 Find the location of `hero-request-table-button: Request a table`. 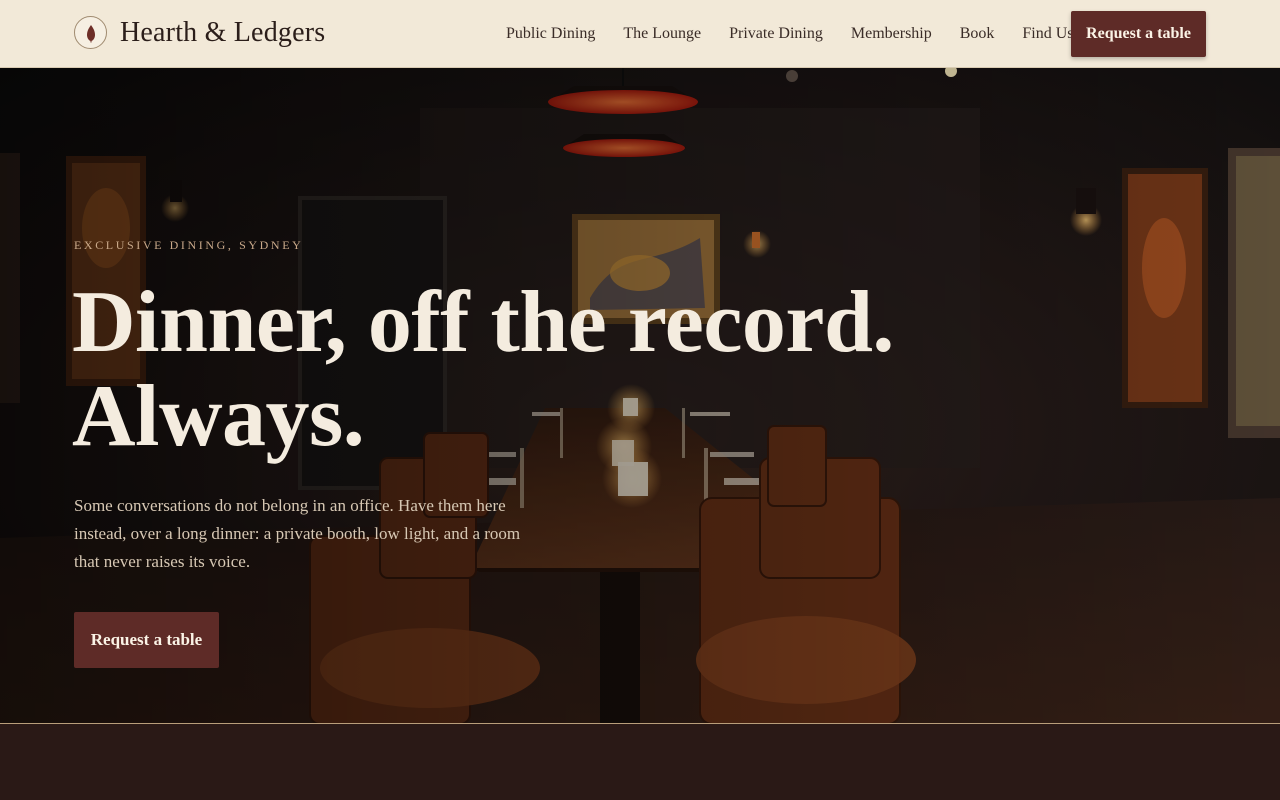

hero-request-table-button: Request a table is located at coordinates (146, 640).